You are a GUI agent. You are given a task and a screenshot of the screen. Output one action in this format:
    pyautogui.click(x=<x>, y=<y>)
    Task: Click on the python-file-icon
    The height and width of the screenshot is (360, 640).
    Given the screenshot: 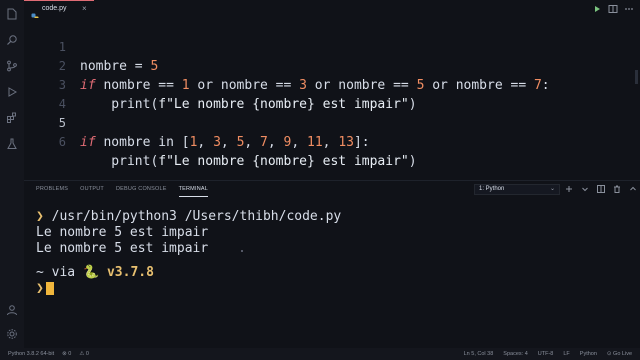 What is the action you would take?
    pyautogui.click(x=35, y=13)
    